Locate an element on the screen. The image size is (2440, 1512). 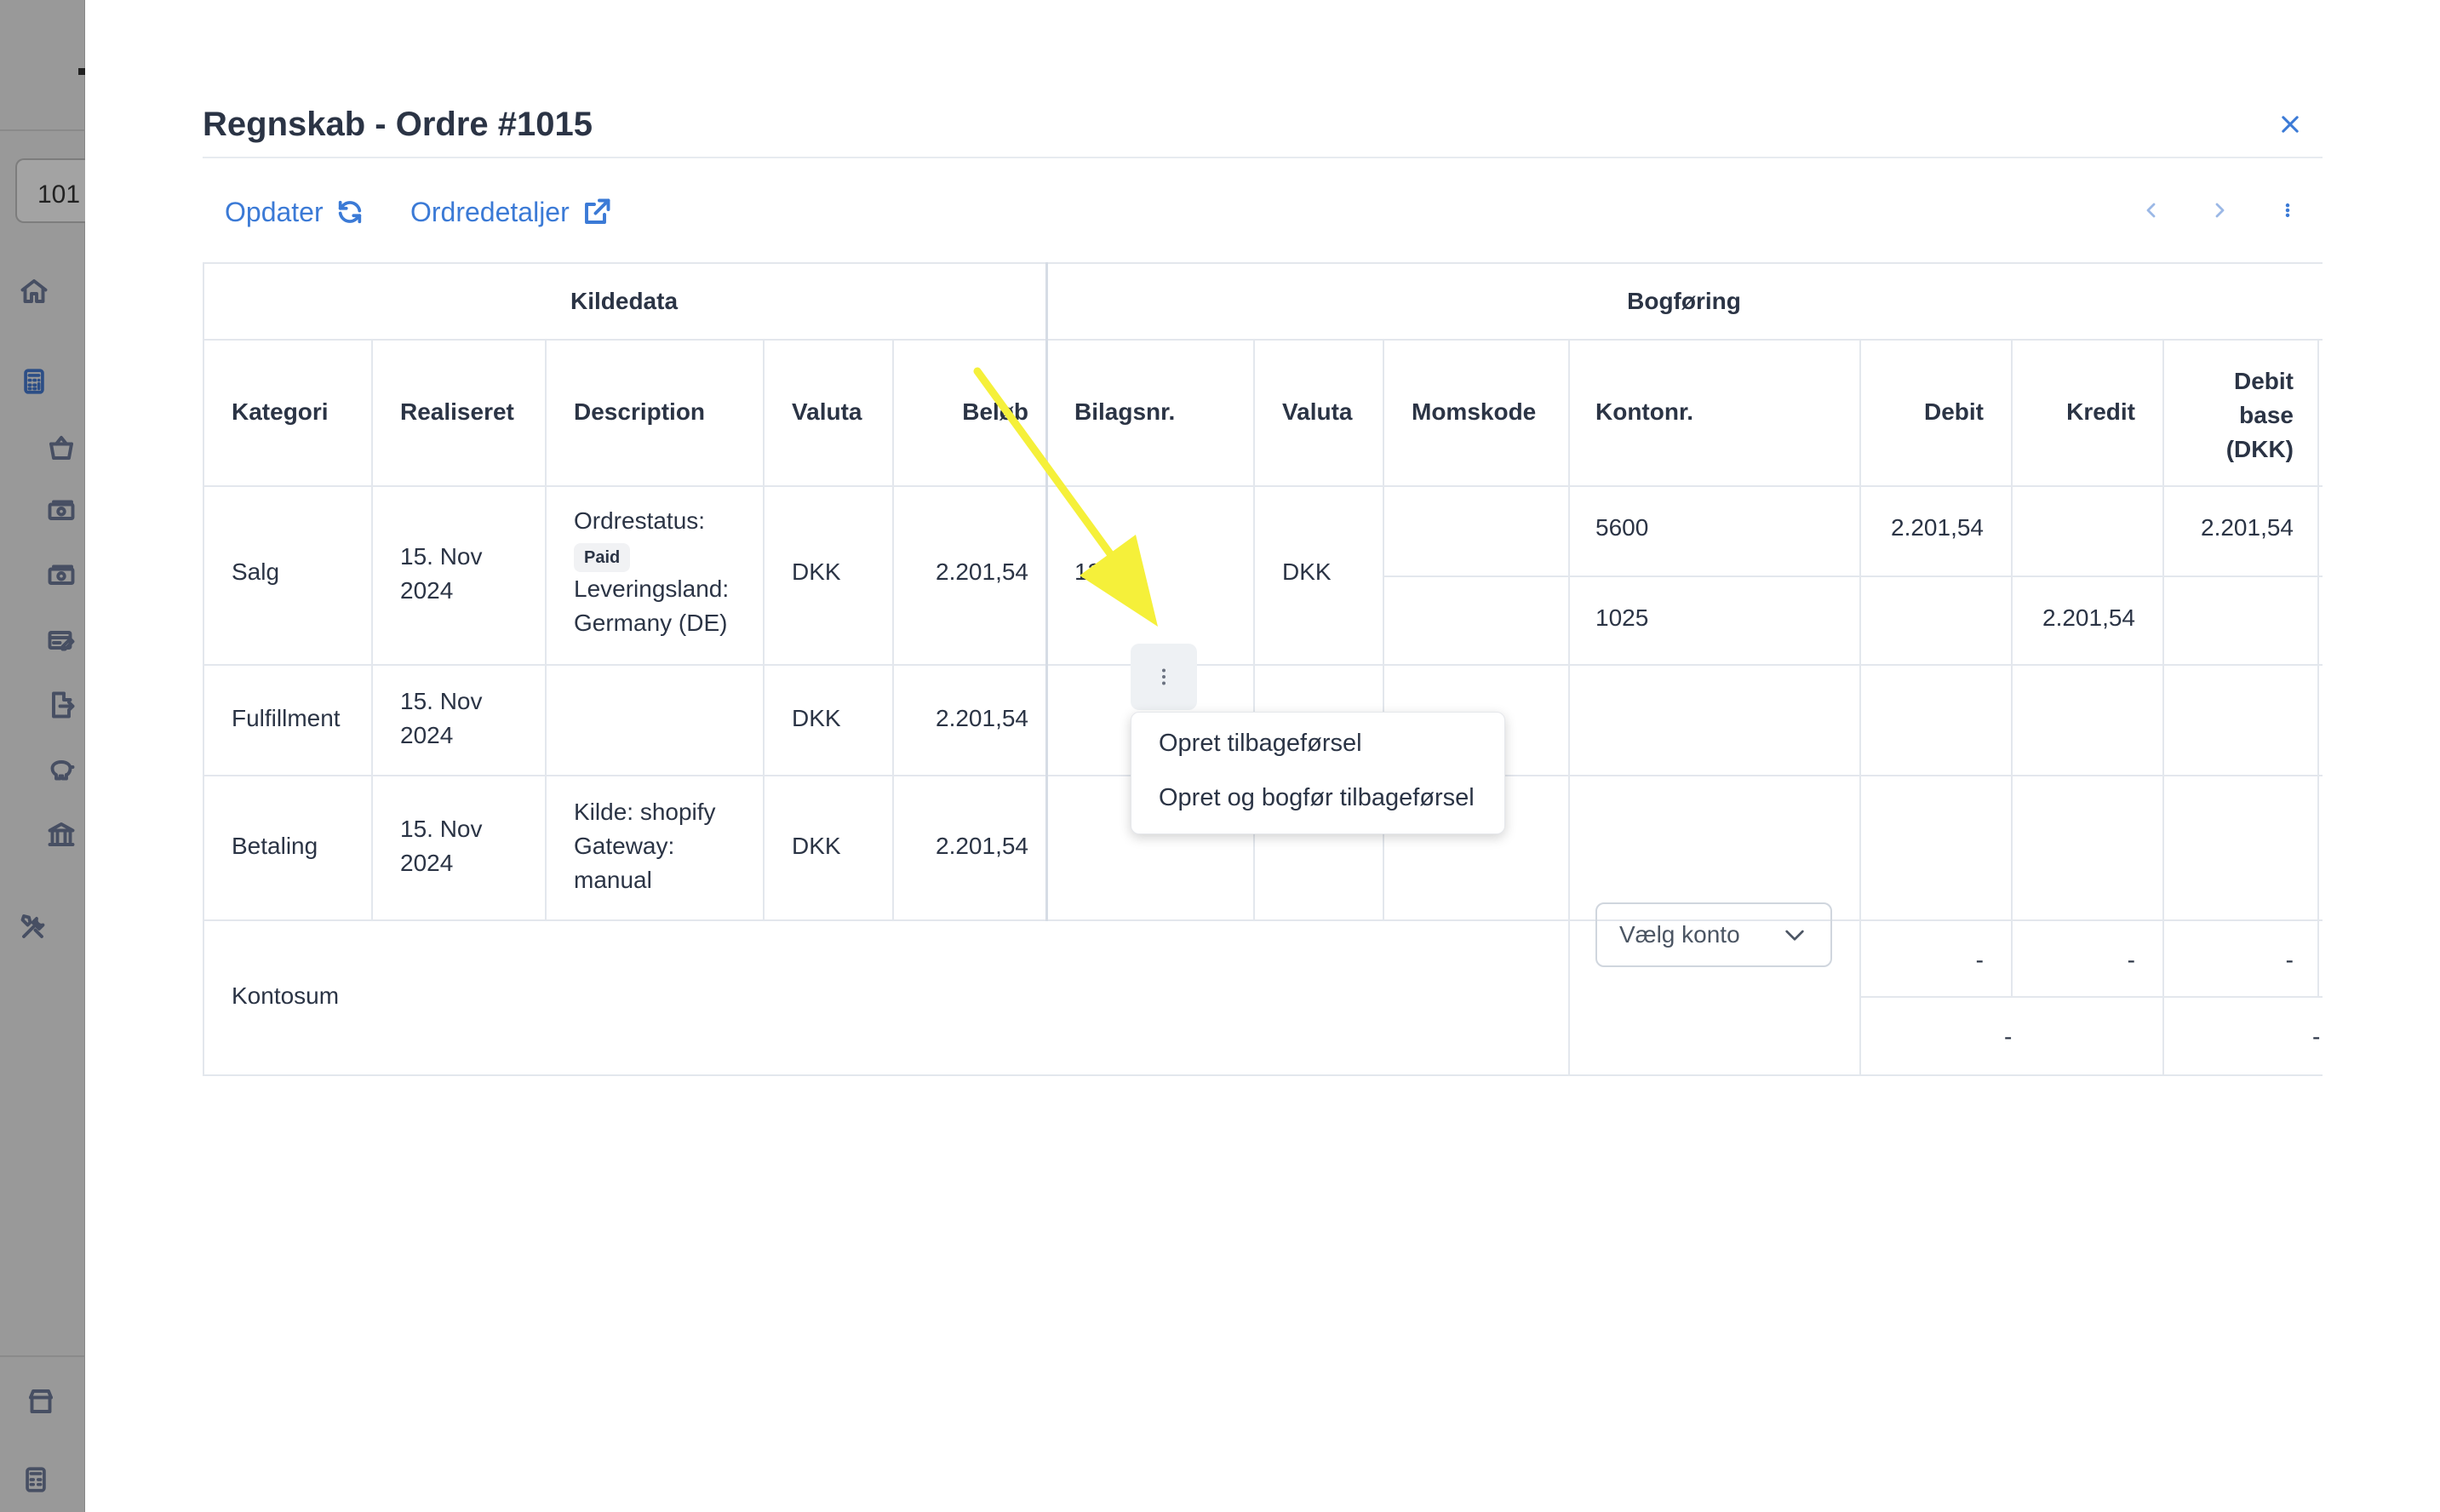
close-icon is located at coordinates (2290, 124).